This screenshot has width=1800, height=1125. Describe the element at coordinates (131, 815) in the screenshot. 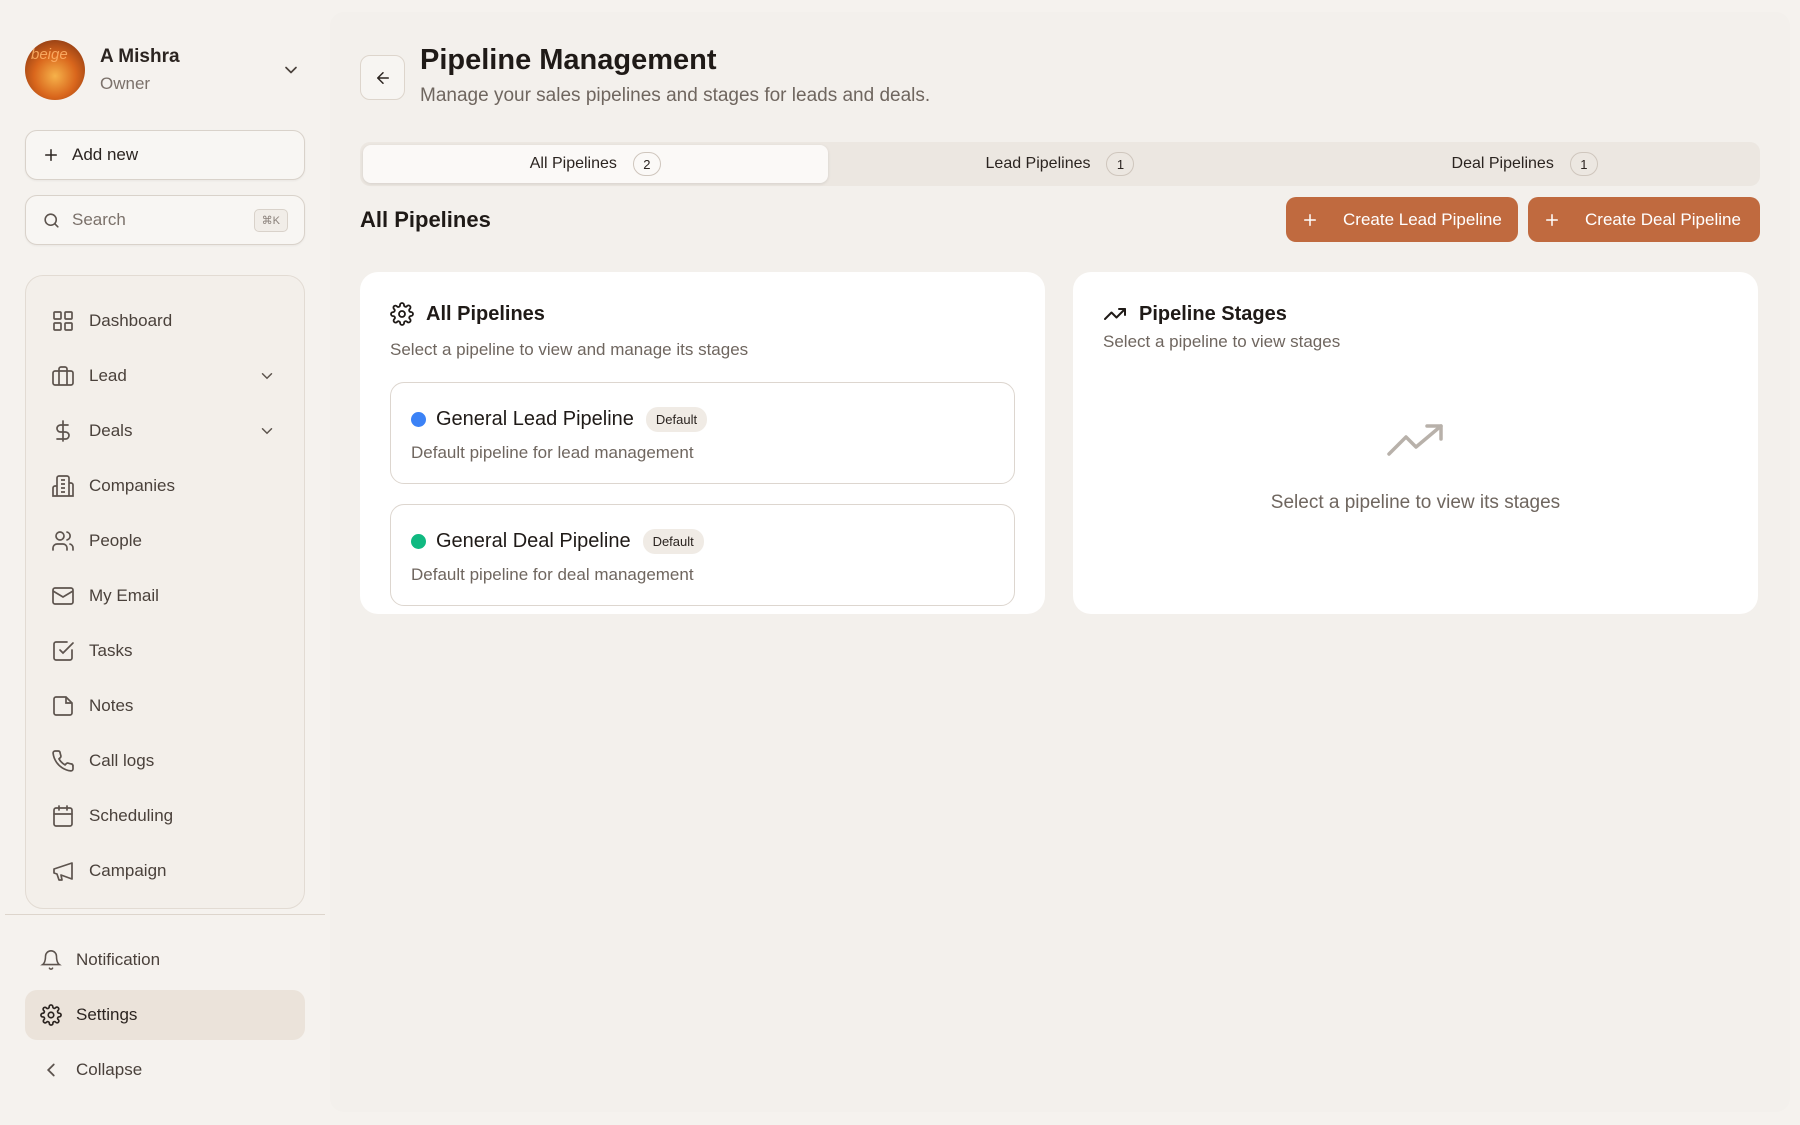

I see `sidebar-item-label: Scheduling` at that location.